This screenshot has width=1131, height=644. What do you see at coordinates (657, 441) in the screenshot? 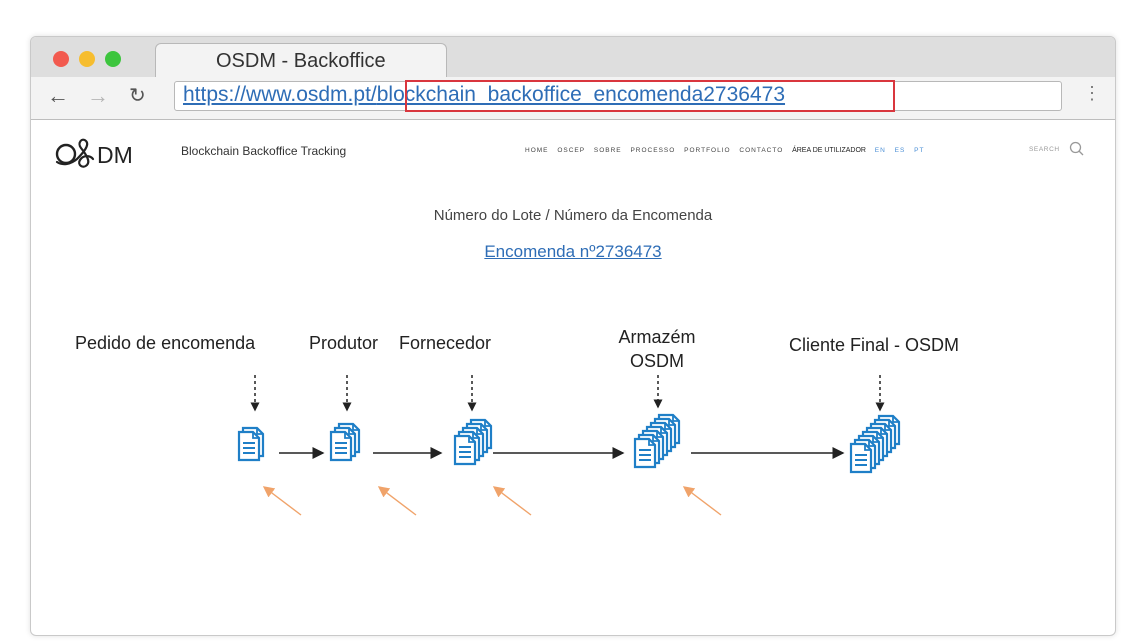
I see `doc-stack-armazem` at bounding box center [657, 441].